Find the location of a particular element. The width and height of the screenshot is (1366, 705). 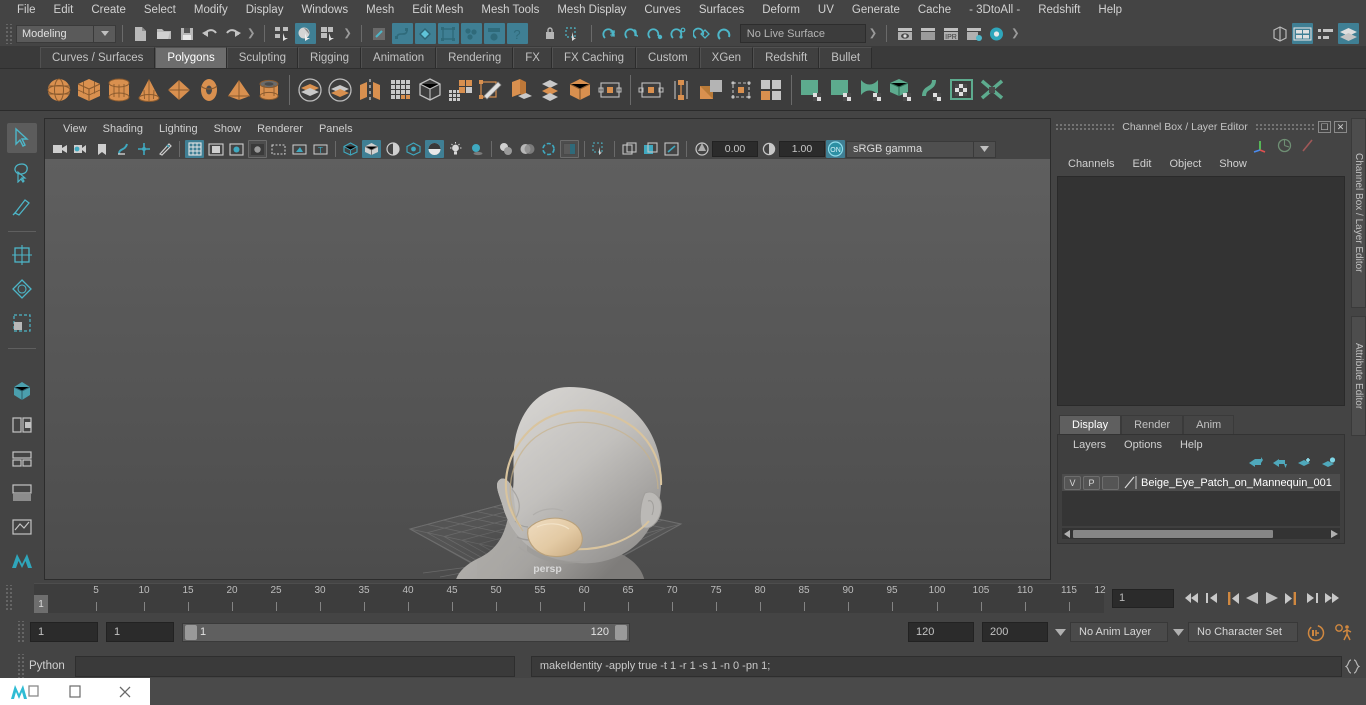

hypershade-layout-icon is located at coordinates (22, 459).